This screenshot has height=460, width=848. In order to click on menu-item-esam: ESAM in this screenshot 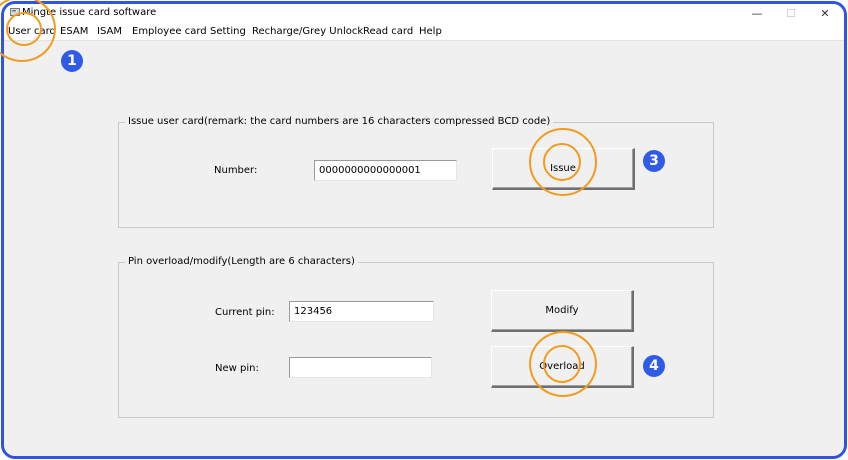, I will do `click(74, 31)`.